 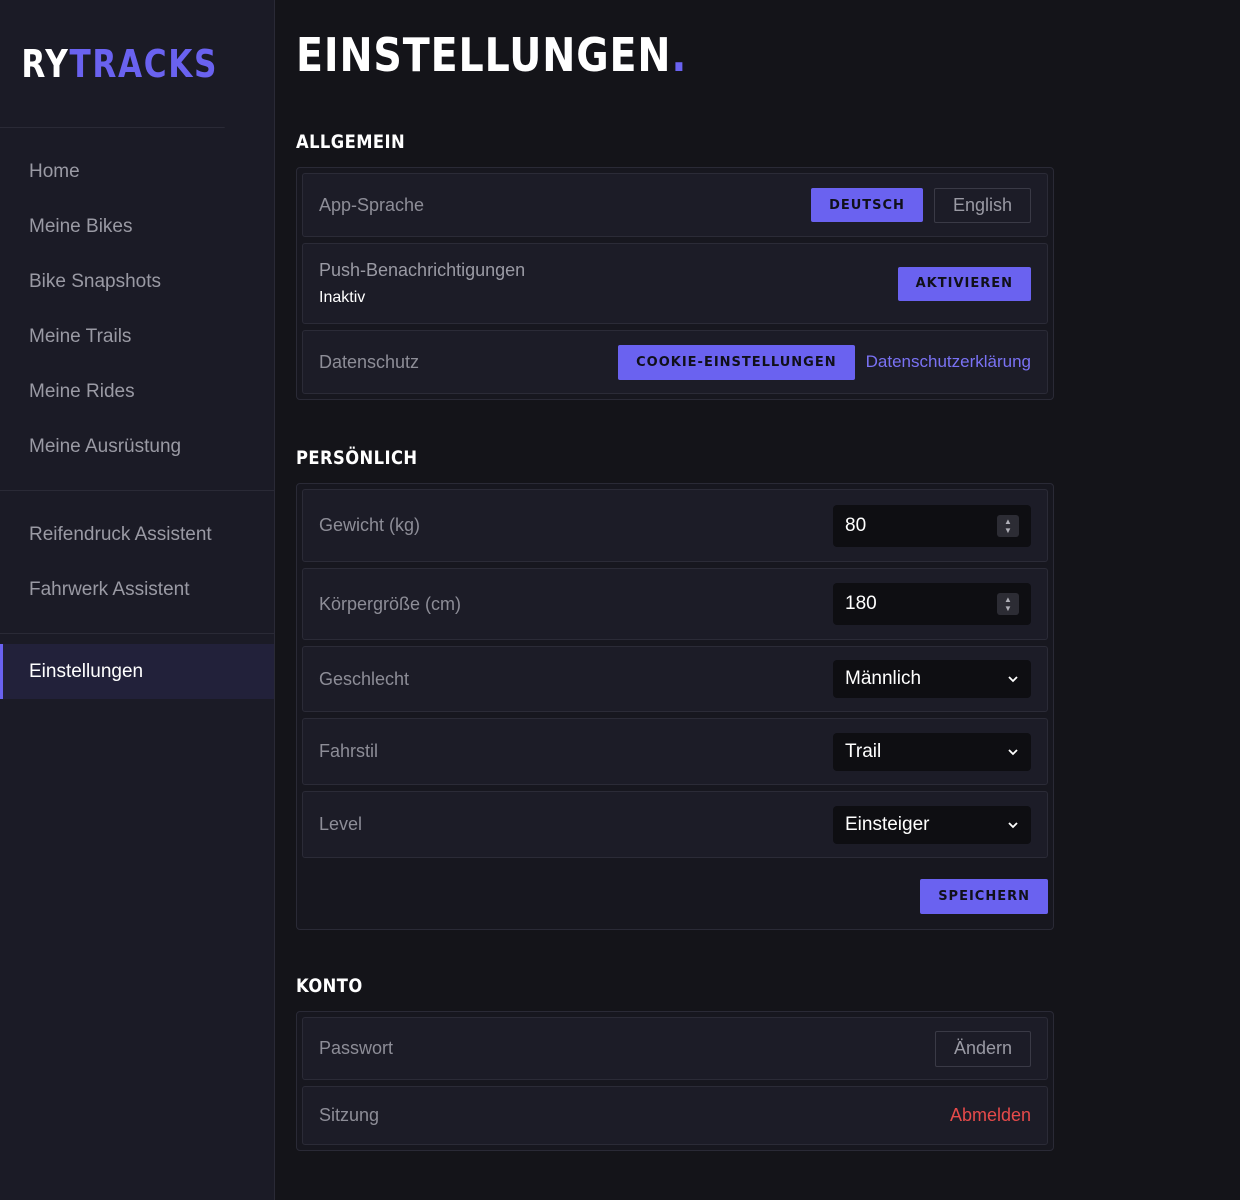 What do you see at coordinates (484, 55) in the screenshot?
I see `page-title-text: EINSTELLUNGEN` at bounding box center [484, 55].